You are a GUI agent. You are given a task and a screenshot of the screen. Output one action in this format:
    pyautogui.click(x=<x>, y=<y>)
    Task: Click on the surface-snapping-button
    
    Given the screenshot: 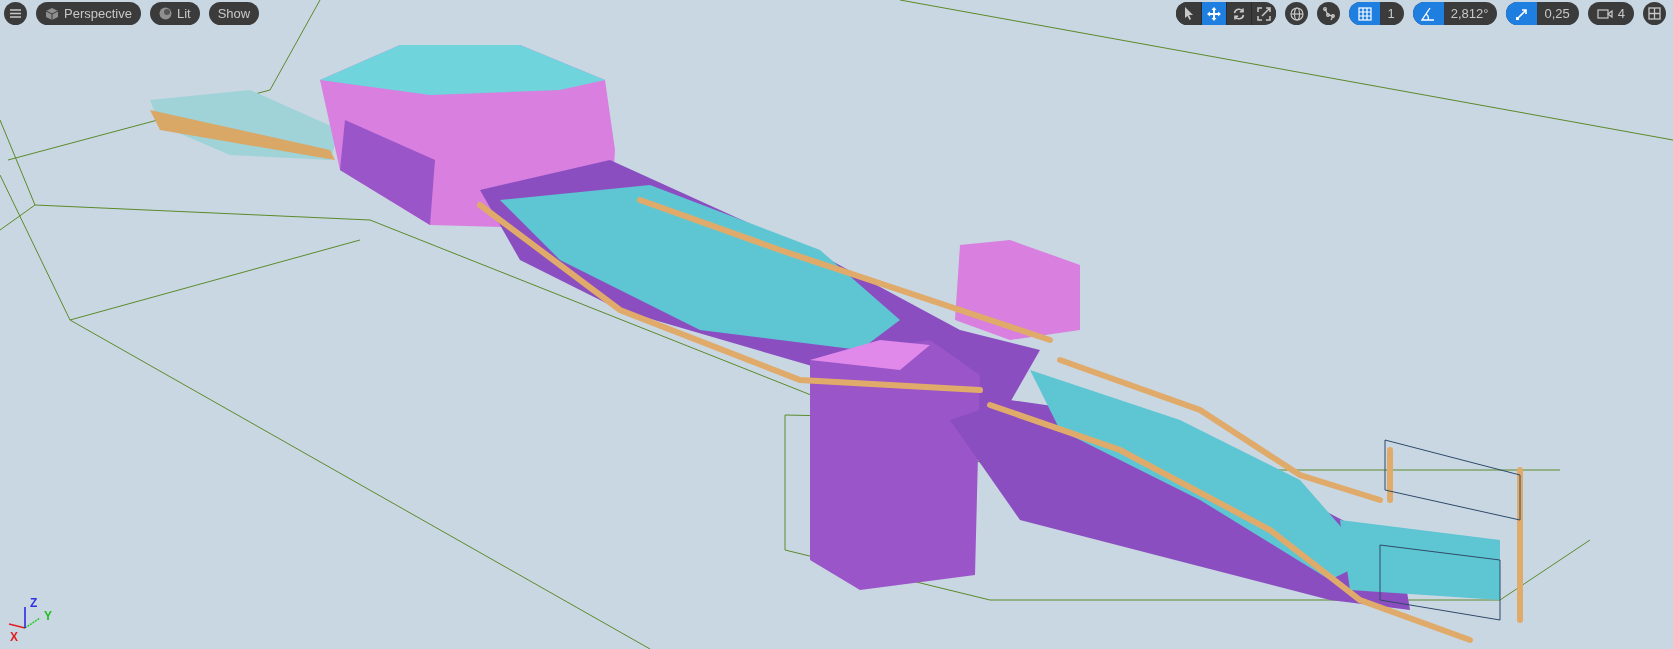 What is the action you would take?
    pyautogui.click(x=1329, y=13)
    